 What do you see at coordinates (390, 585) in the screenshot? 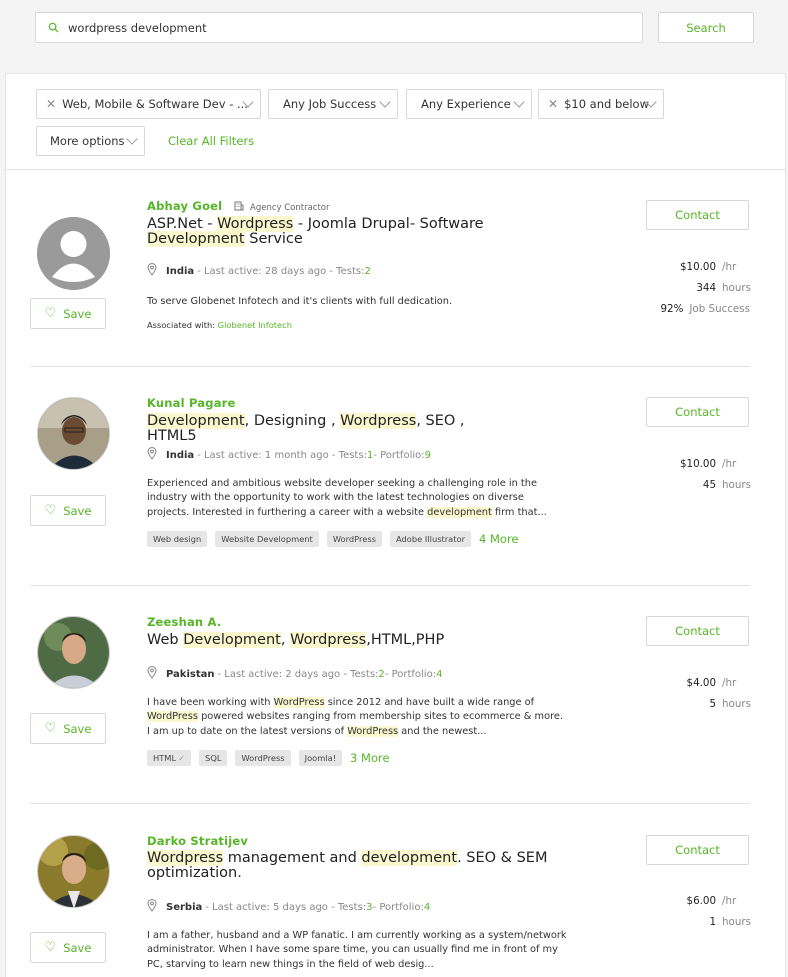
I see `divider` at bounding box center [390, 585].